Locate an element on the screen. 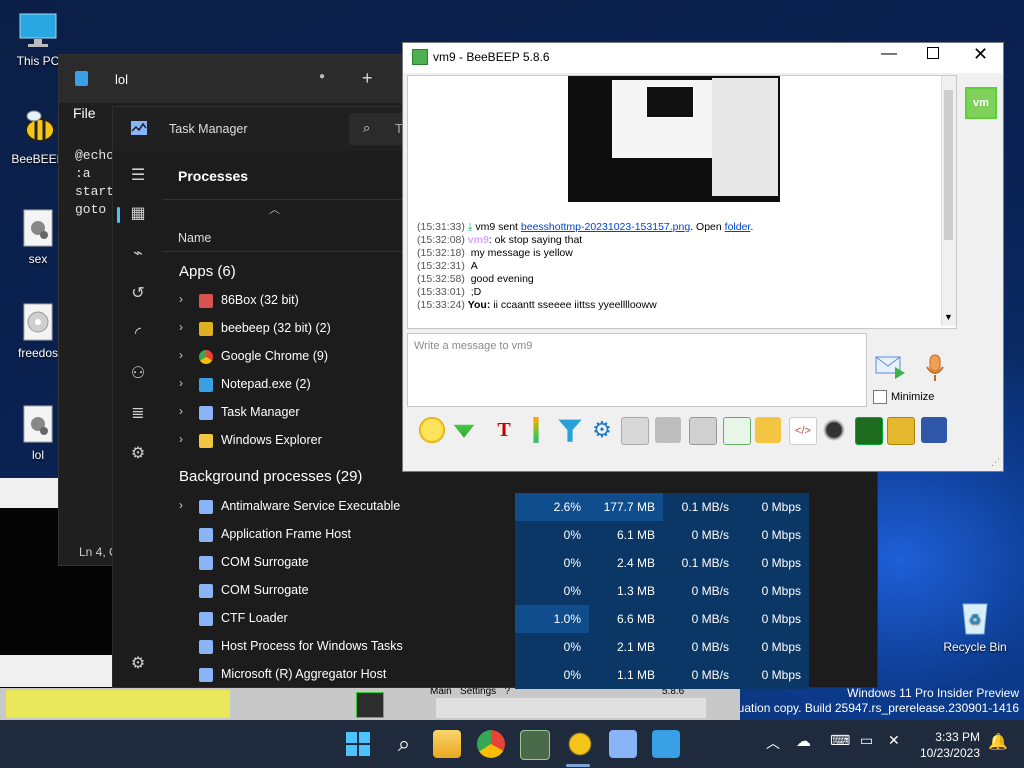 The image size is (1024, 768). html-icon: </> is located at coordinates (803, 431).